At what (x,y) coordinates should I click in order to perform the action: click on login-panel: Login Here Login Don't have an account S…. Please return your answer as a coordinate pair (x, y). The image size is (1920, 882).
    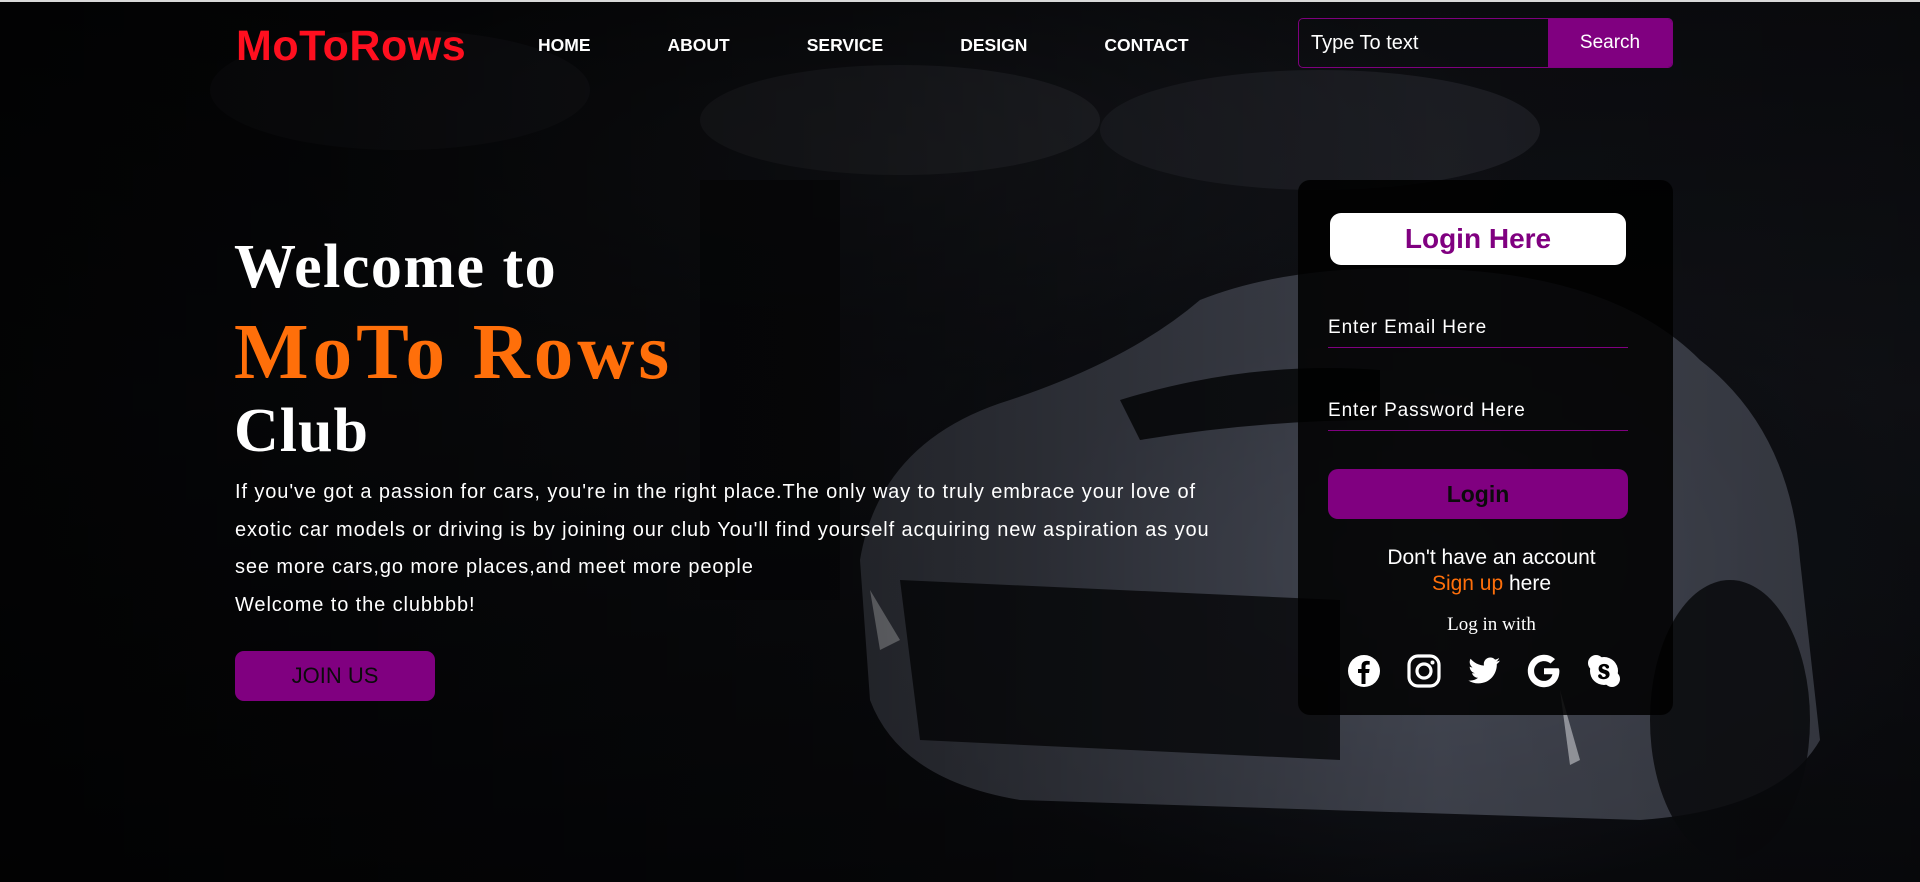
    Looking at the image, I should click on (1485, 447).